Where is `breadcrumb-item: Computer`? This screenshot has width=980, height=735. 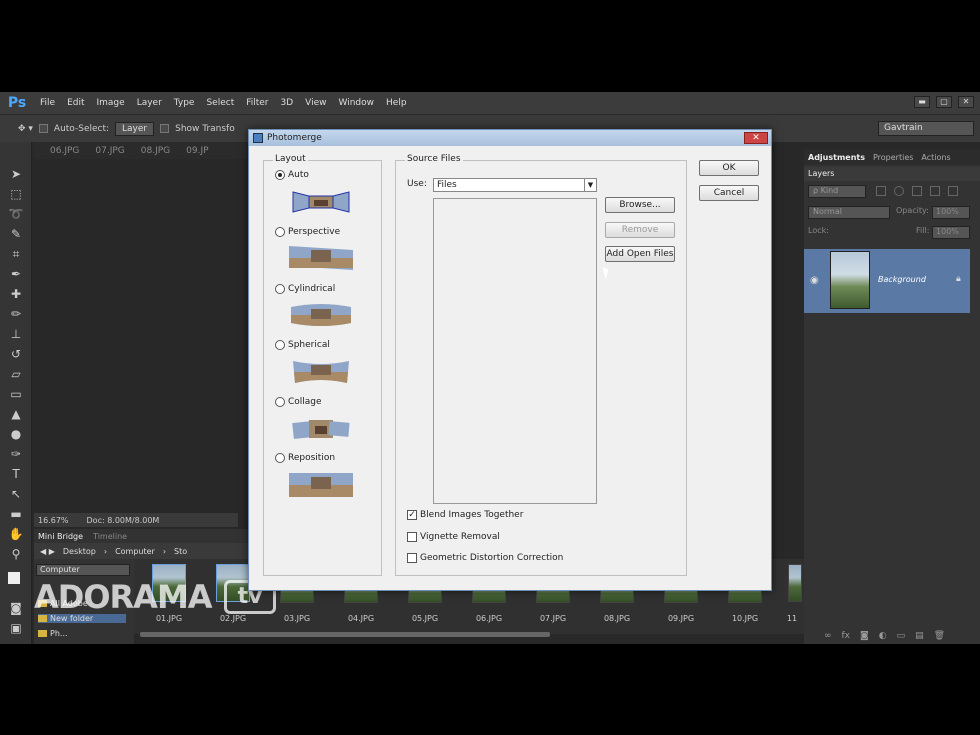 breadcrumb-item: Computer is located at coordinates (135, 551).